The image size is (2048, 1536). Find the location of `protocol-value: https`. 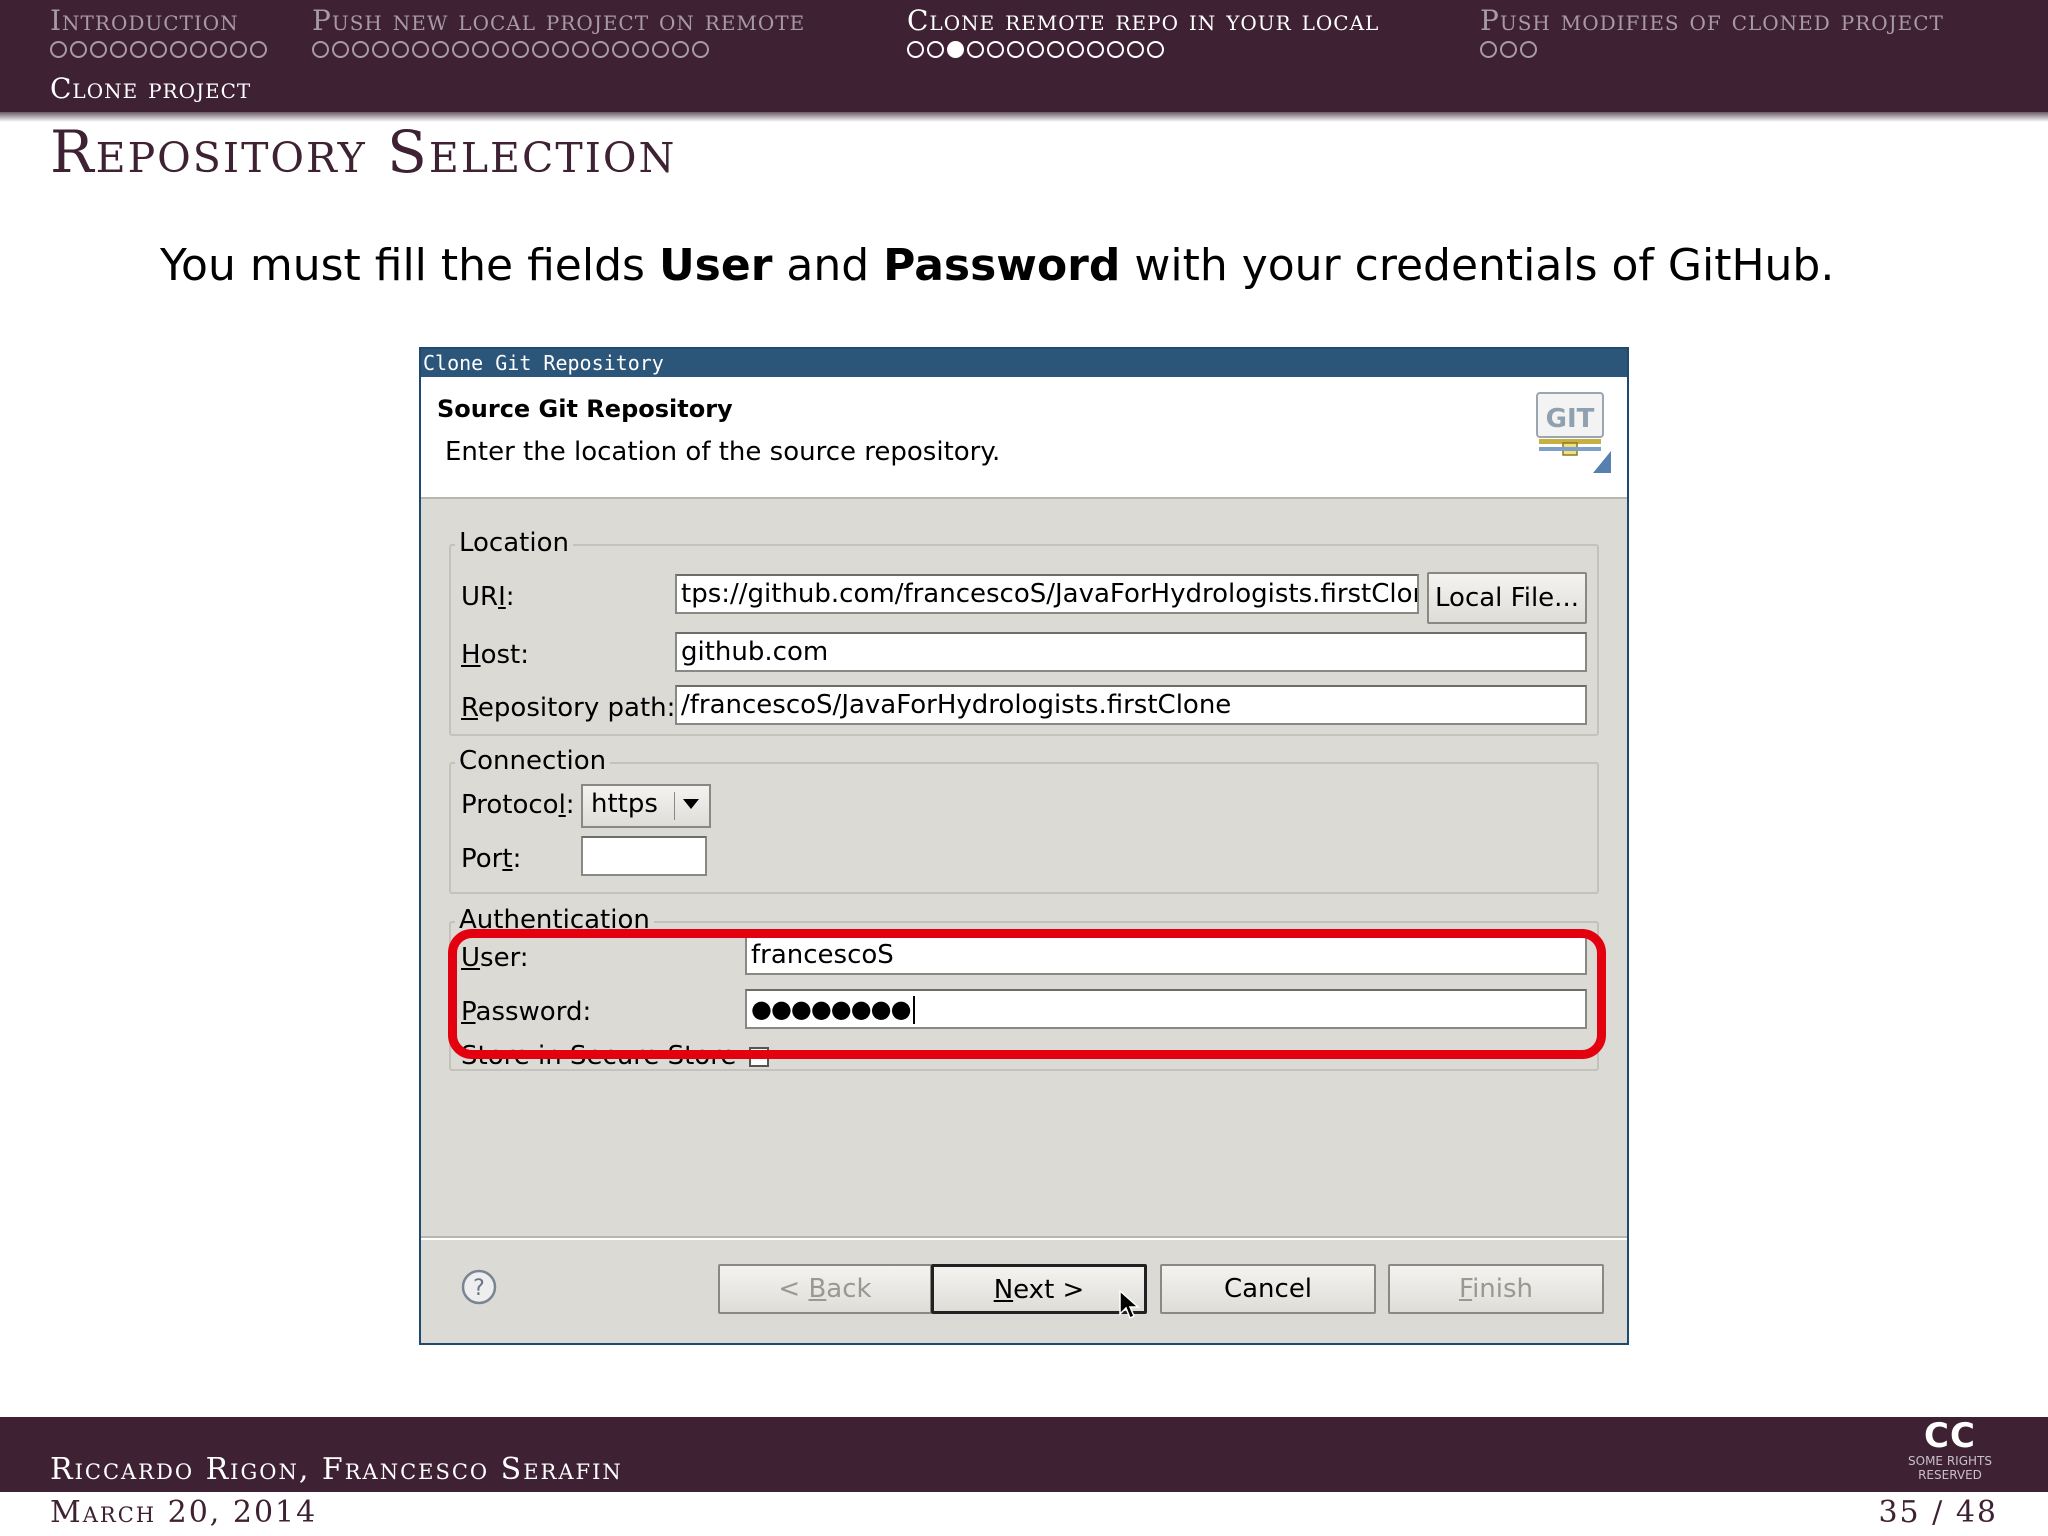

protocol-value: https is located at coordinates (624, 804).